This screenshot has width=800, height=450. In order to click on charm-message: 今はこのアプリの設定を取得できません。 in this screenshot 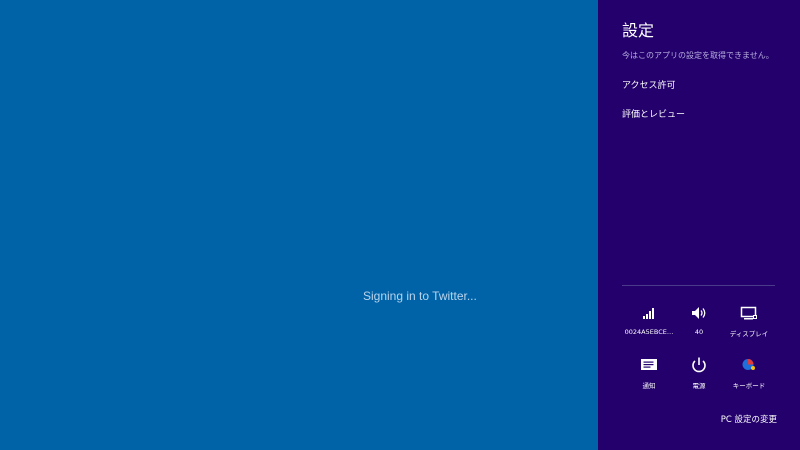, I will do `click(698, 55)`.